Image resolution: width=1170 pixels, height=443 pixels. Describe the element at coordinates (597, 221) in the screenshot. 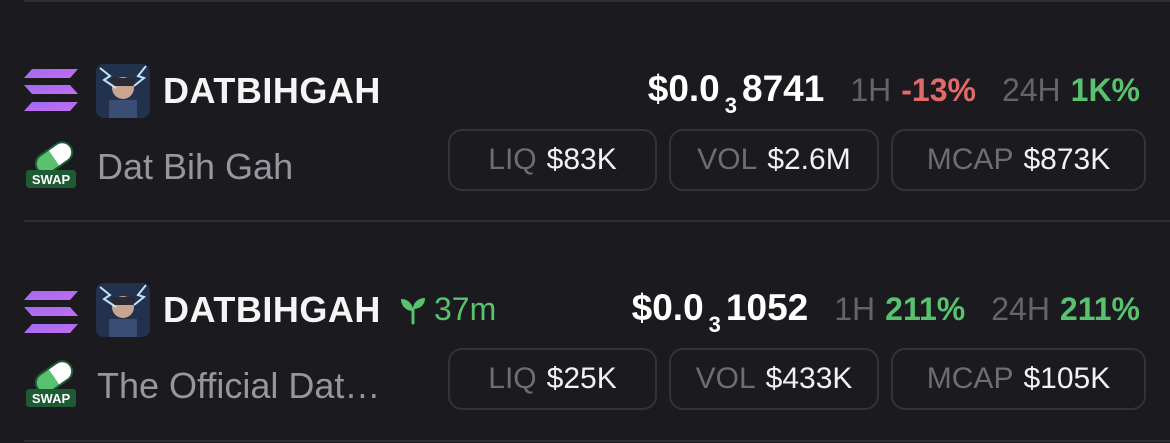

I see `row-divider` at that location.